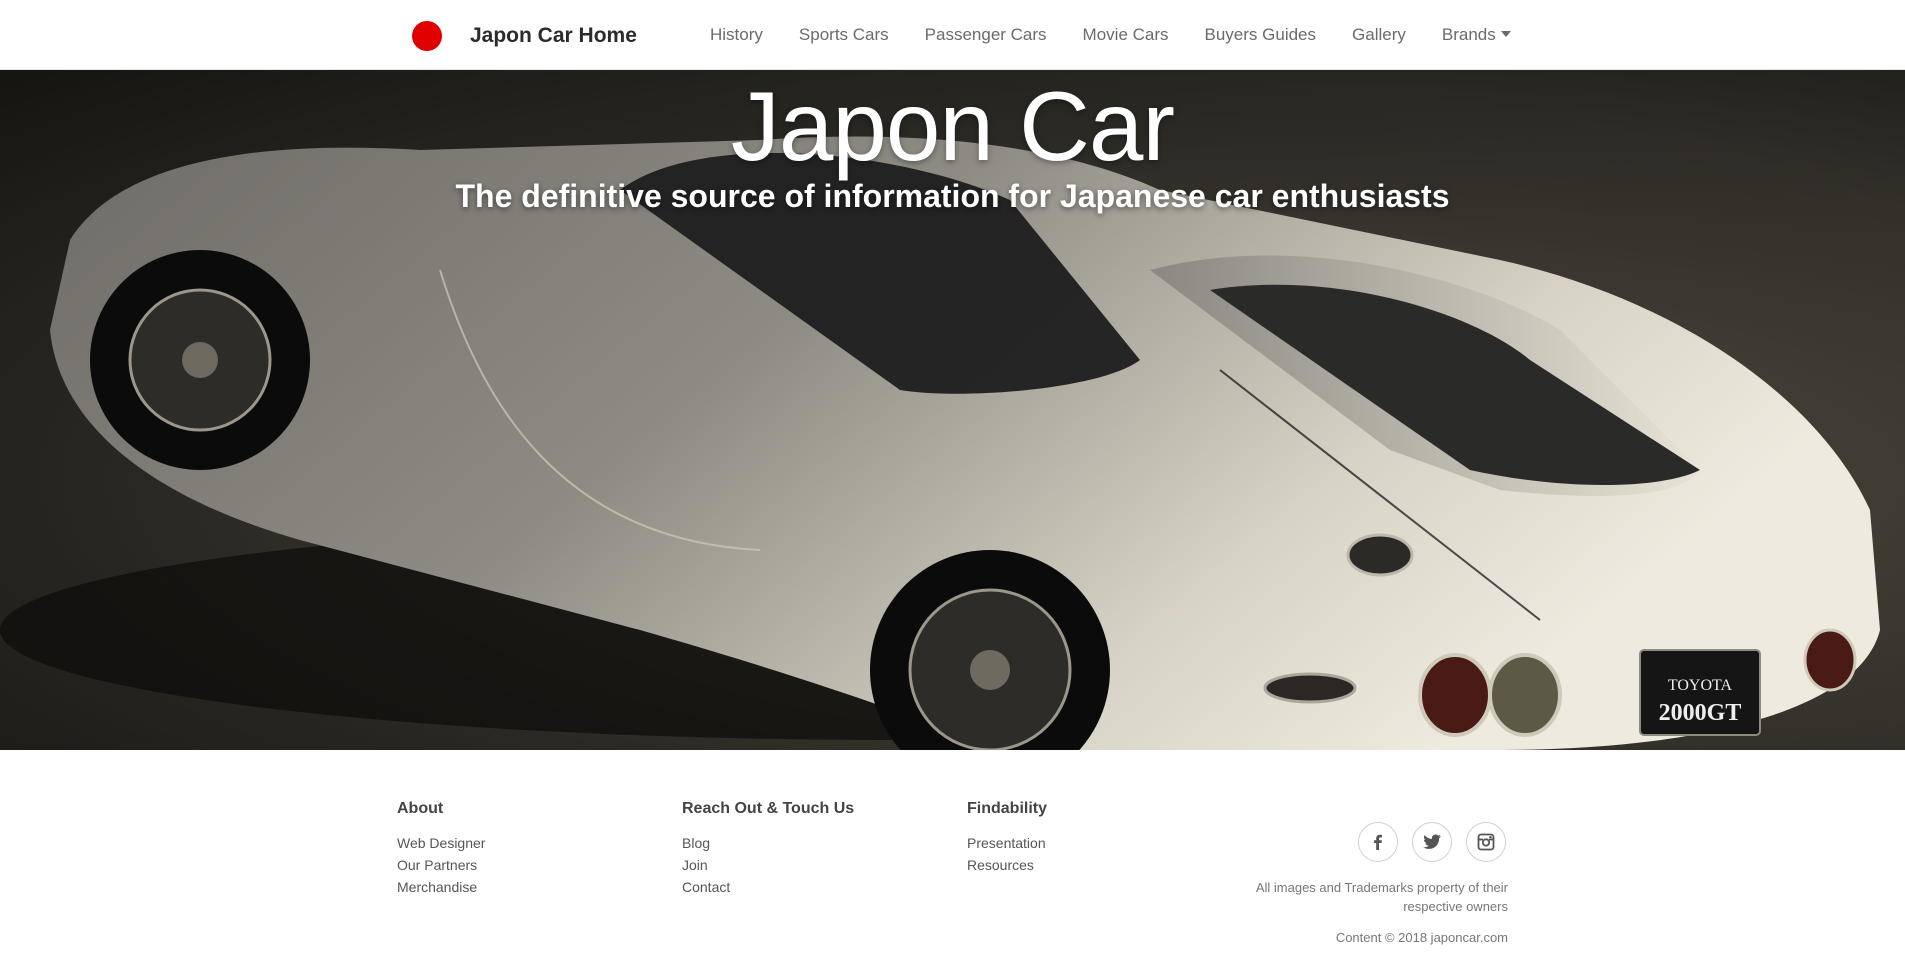 The width and height of the screenshot is (1905, 969). I want to click on footer-contact-heading: Reach Out & Touch Us, so click(768, 808).